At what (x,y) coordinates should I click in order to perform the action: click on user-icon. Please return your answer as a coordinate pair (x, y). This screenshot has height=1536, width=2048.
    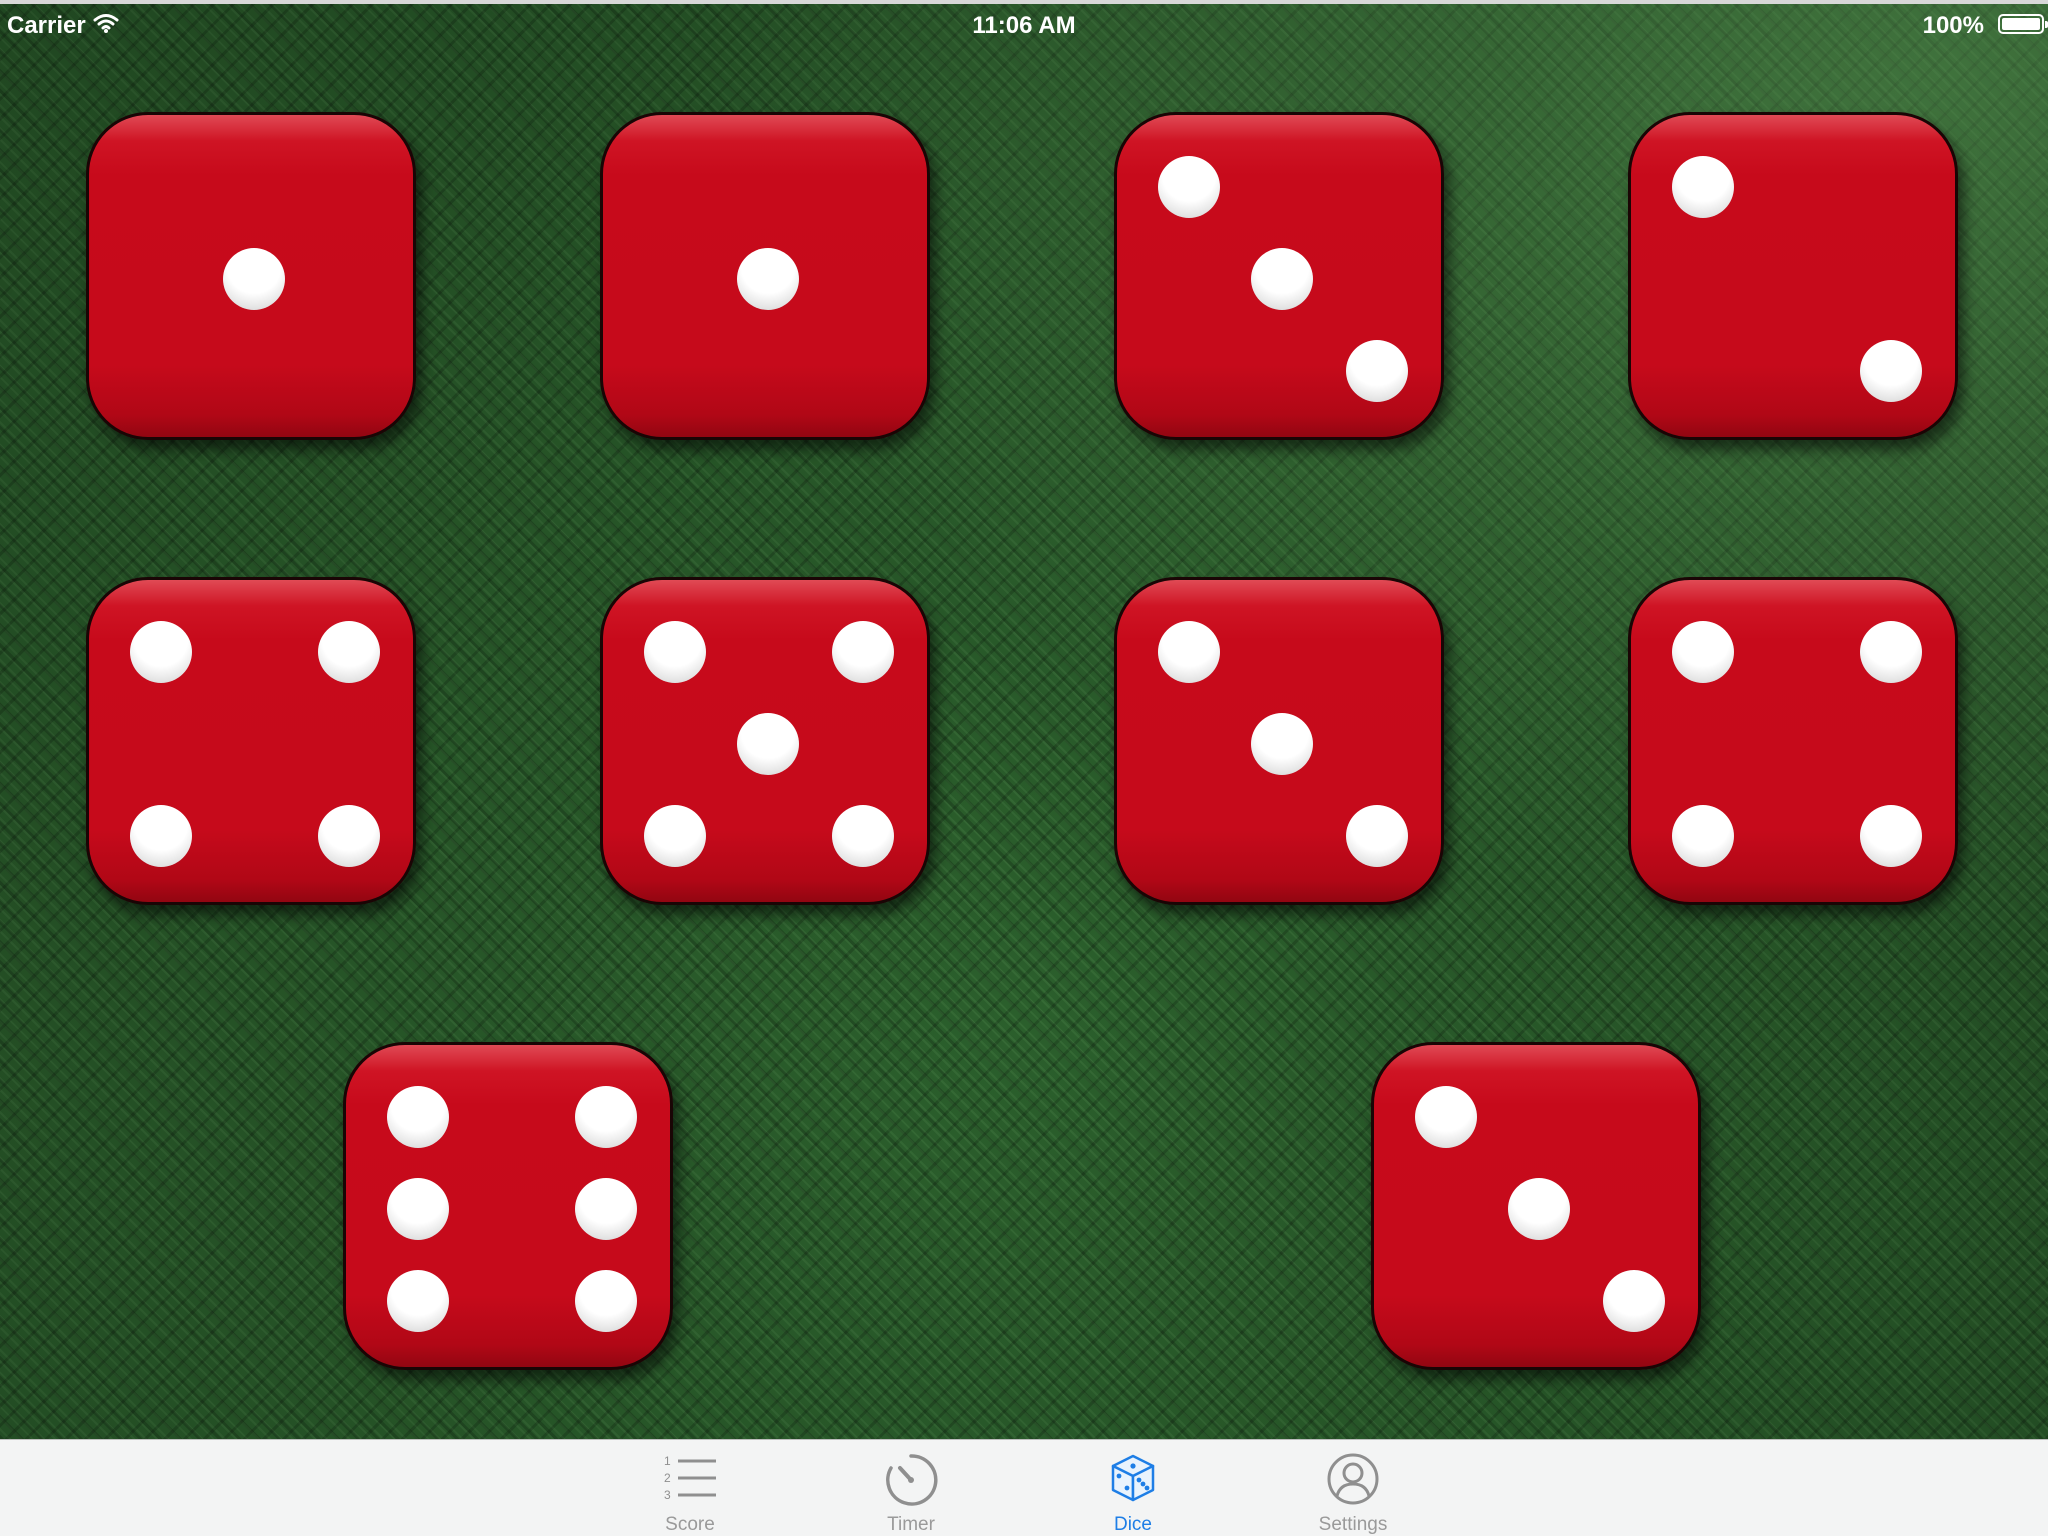
    Looking at the image, I should click on (1353, 1481).